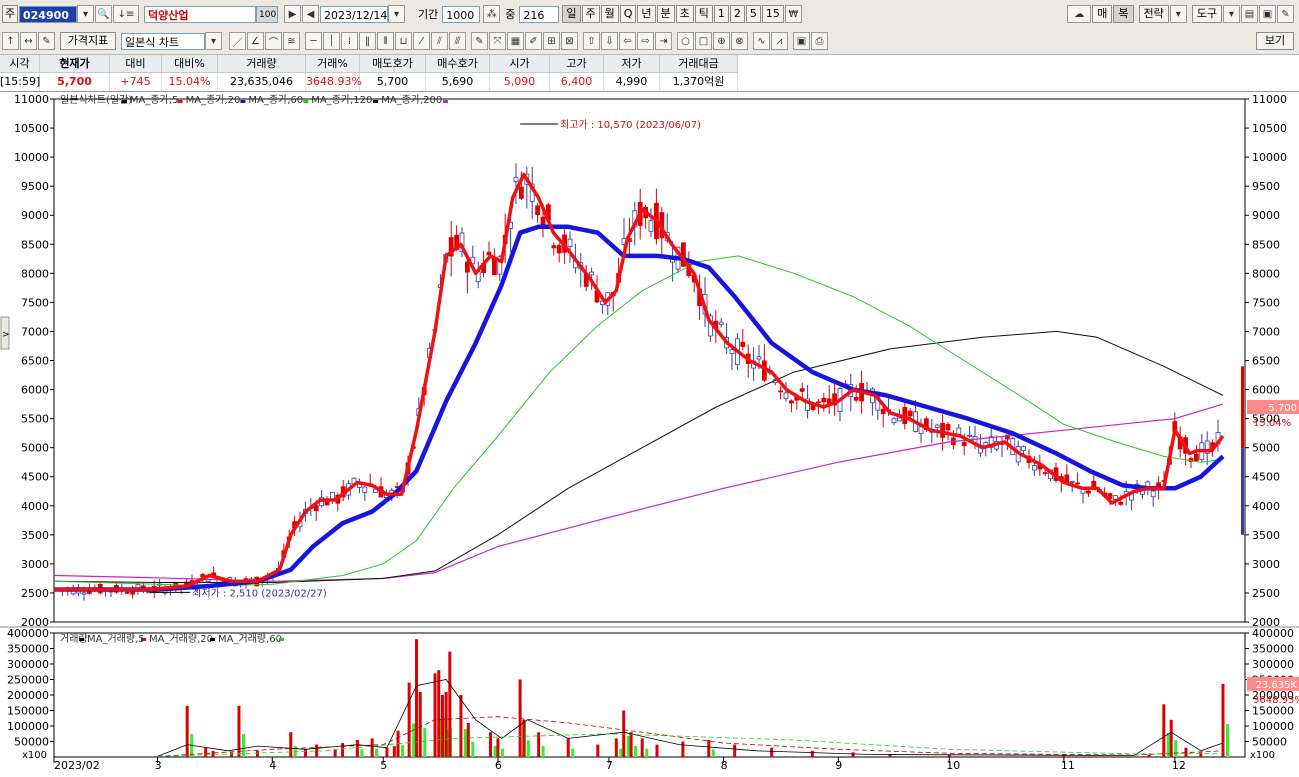 This screenshot has height=777, width=1299. What do you see at coordinates (48, 14) in the screenshot?
I see `stock-code-input: 024900` at bounding box center [48, 14].